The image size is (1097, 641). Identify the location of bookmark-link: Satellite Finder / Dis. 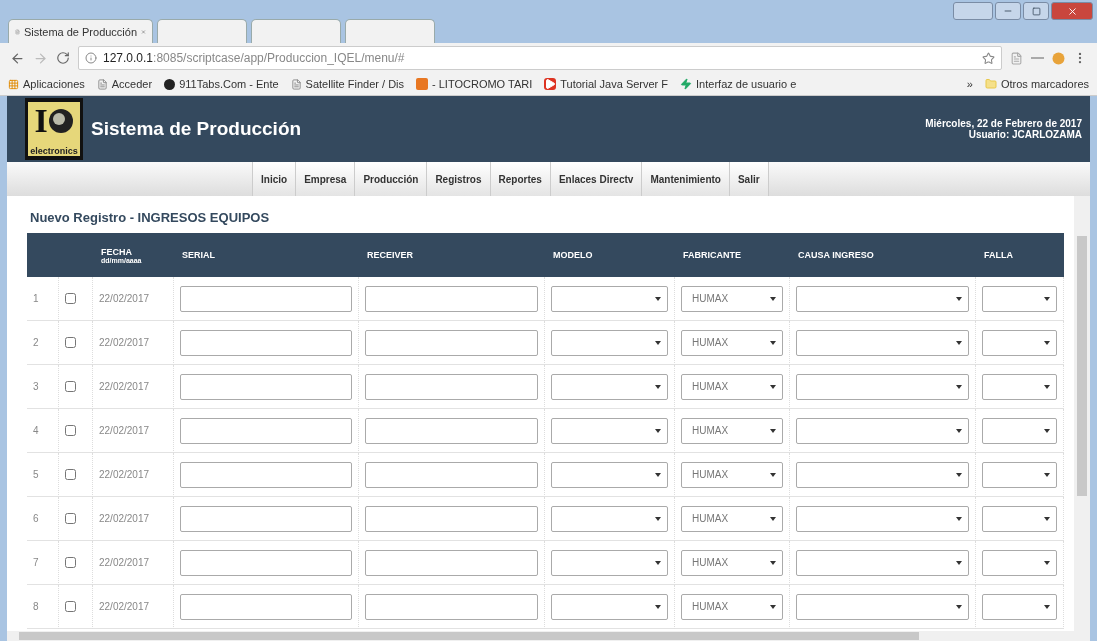
(347, 84).